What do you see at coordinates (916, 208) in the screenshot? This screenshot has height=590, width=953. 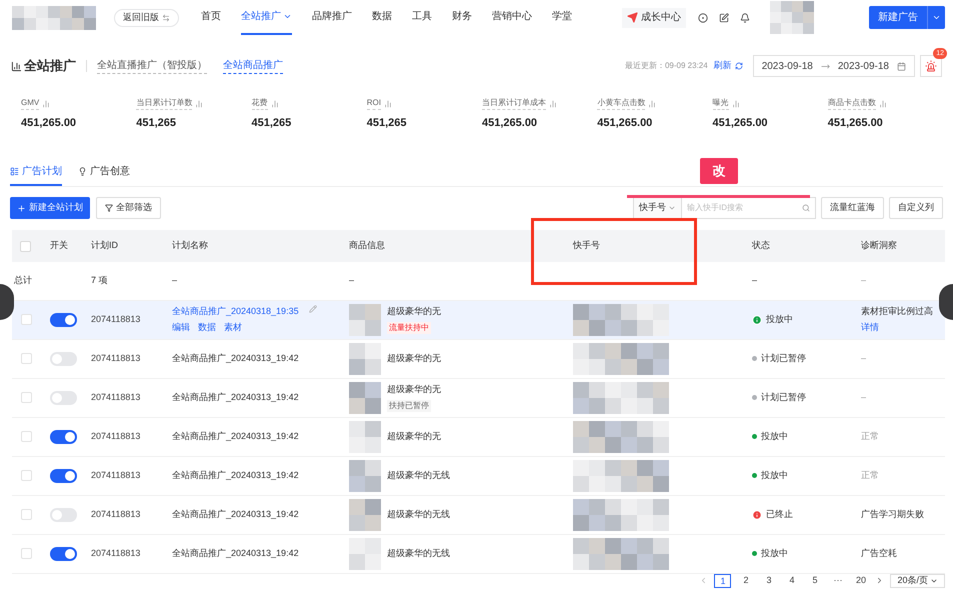 I see `toolbar-button: 自定义列` at bounding box center [916, 208].